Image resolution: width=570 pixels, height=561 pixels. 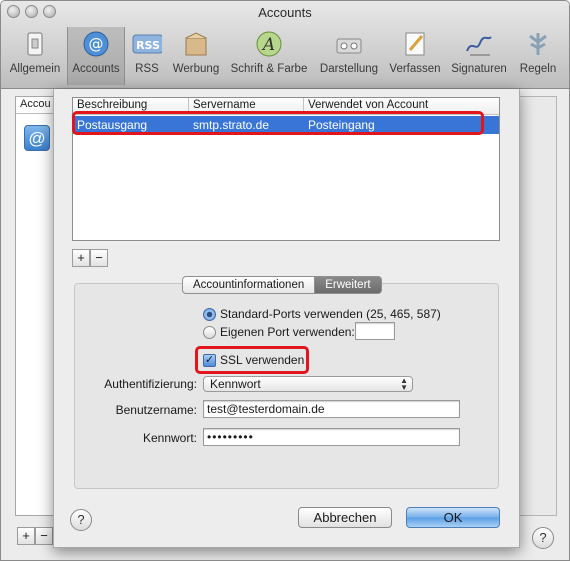 I want to click on signature-icon, so click(x=479, y=44).